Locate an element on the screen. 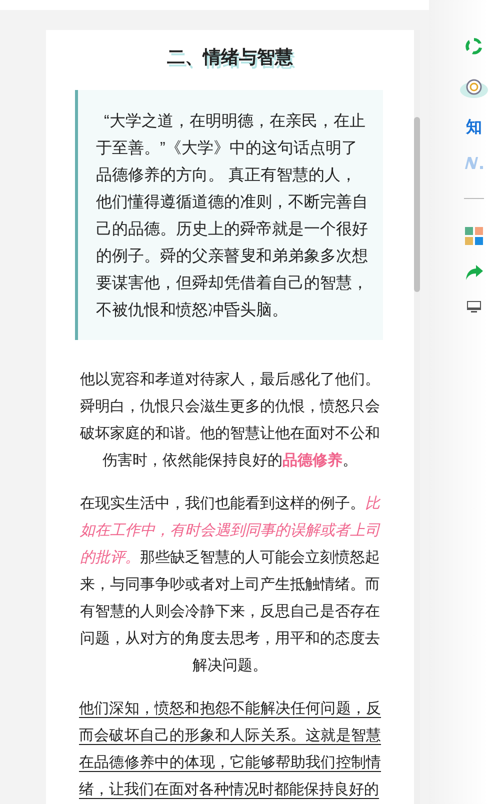  recycle-icon is located at coordinates (474, 46).